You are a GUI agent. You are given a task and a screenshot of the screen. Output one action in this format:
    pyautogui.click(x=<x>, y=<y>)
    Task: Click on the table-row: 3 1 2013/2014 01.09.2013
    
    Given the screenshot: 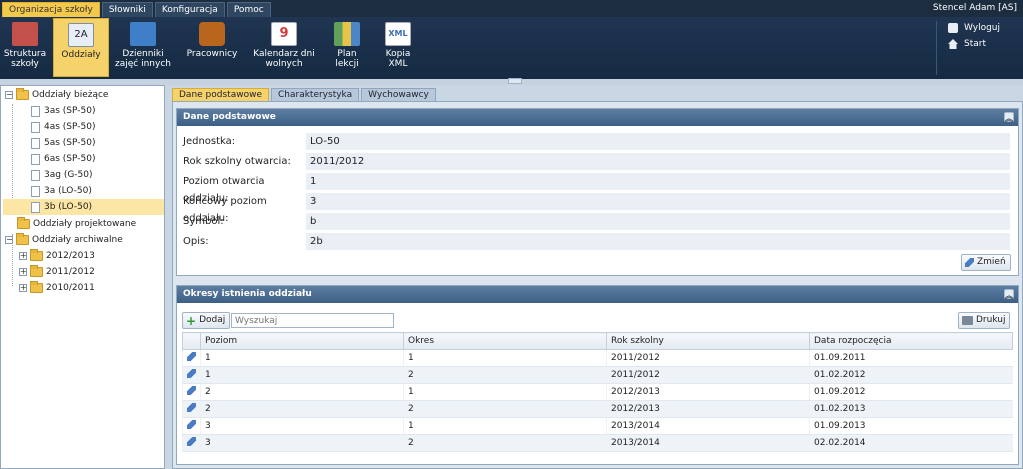 What is the action you would take?
    pyautogui.click(x=597, y=426)
    